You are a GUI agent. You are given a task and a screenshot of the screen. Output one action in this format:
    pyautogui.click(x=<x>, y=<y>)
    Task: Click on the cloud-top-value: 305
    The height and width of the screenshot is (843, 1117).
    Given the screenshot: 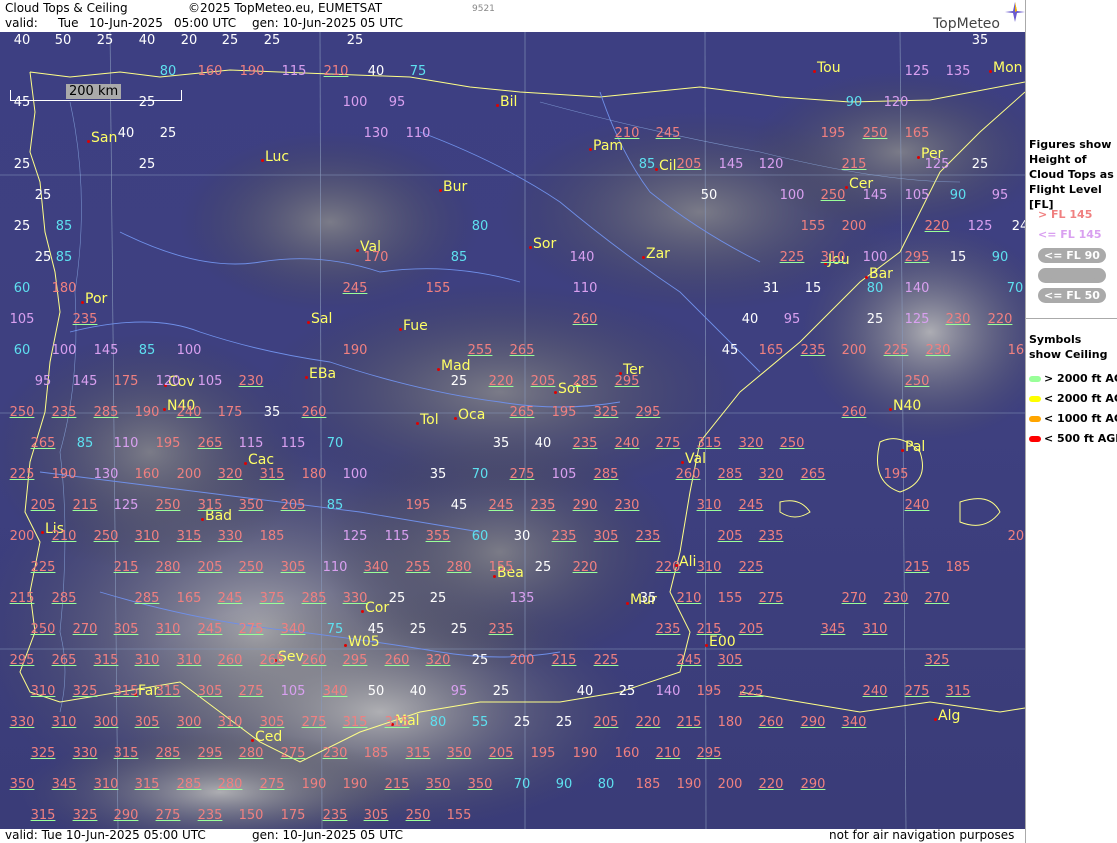 What is the action you would take?
    pyautogui.click(x=730, y=660)
    